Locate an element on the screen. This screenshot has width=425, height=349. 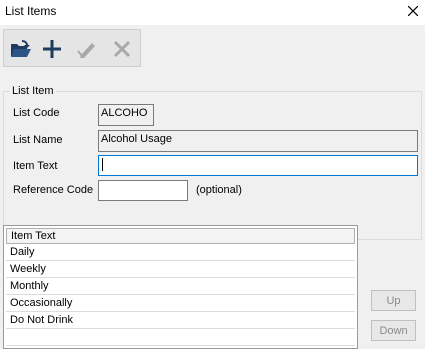
list-code-label: List Code is located at coordinates (36, 113).